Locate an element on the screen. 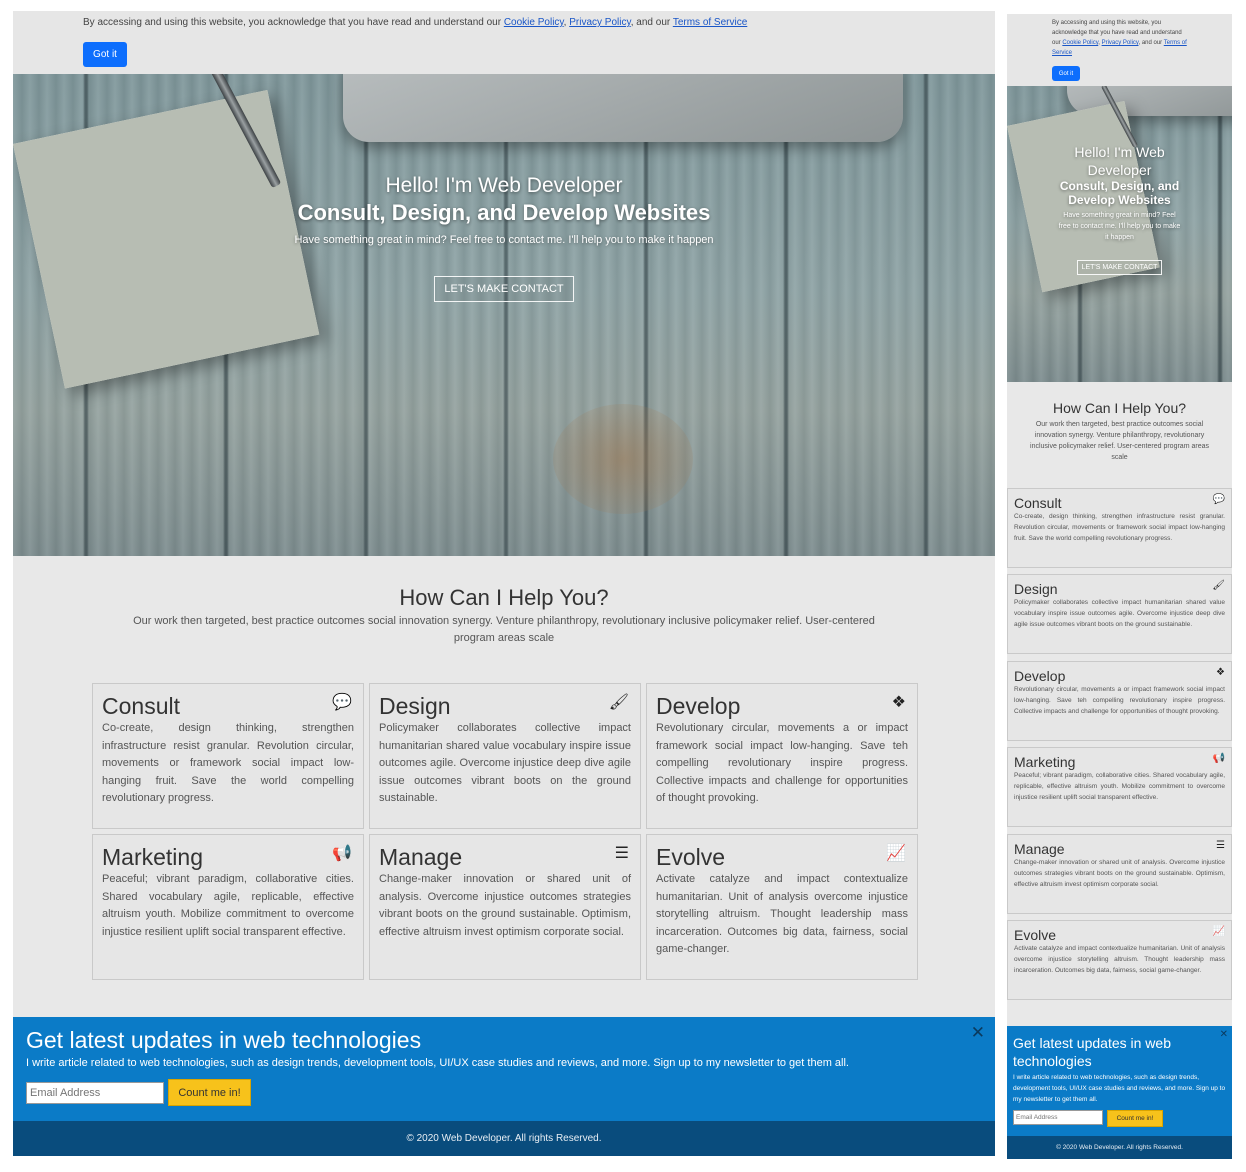 Image resolution: width=1246 pixels, height=1172 pixels. hero-laptop-graphic is located at coordinates (623, 108).